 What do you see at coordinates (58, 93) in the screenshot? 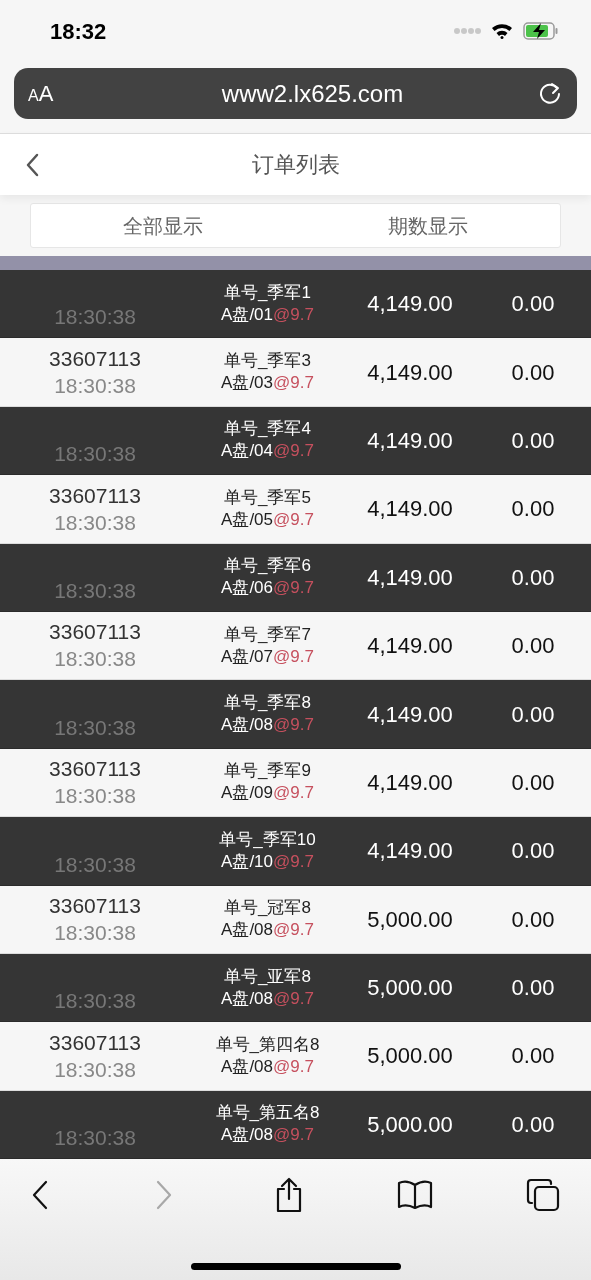
I see `text-size-button: AA` at bounding box center [58, 93].